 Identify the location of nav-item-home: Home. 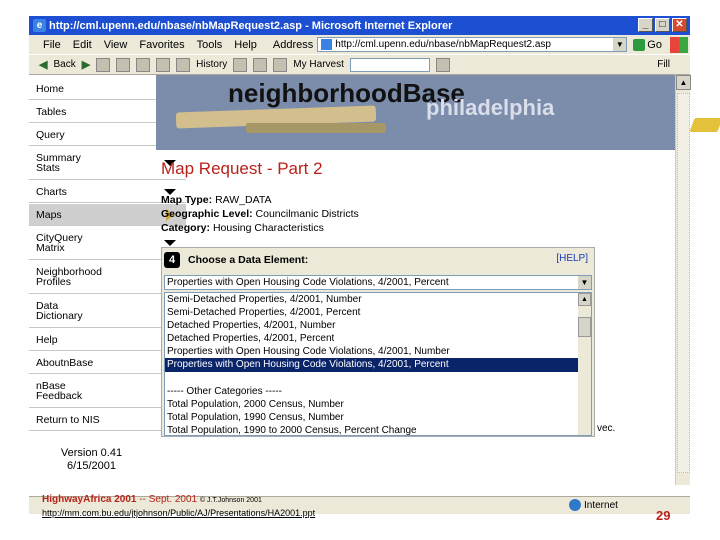
(91, 89).